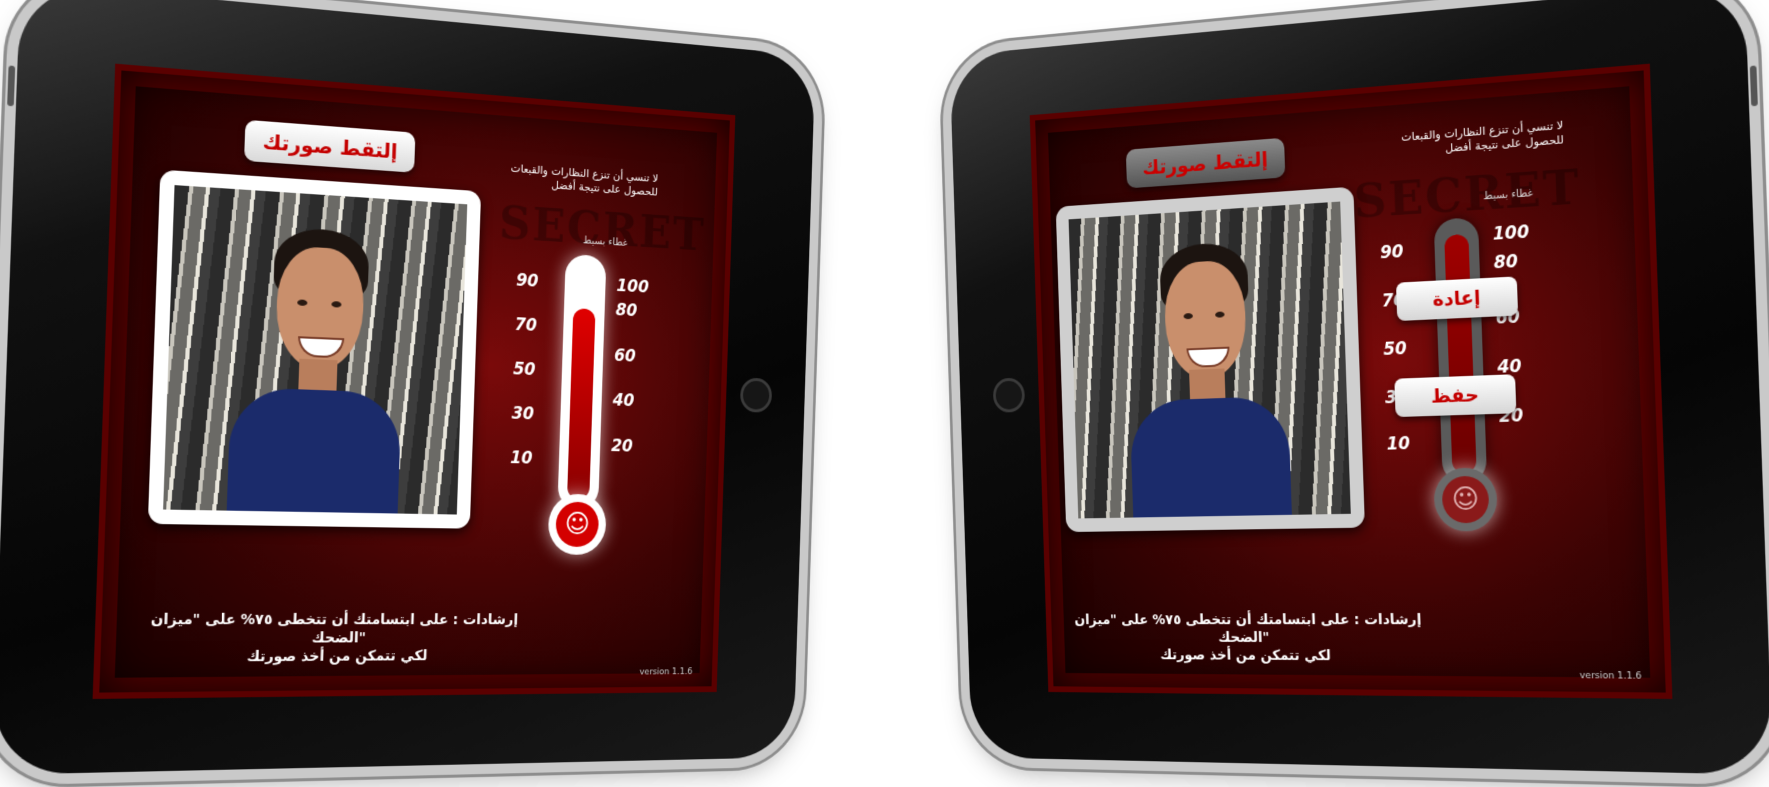 Image resolution: width=1769 pixels, height=787 pixels. I want to click on retry-button: إعادة, so click(1457, 299).